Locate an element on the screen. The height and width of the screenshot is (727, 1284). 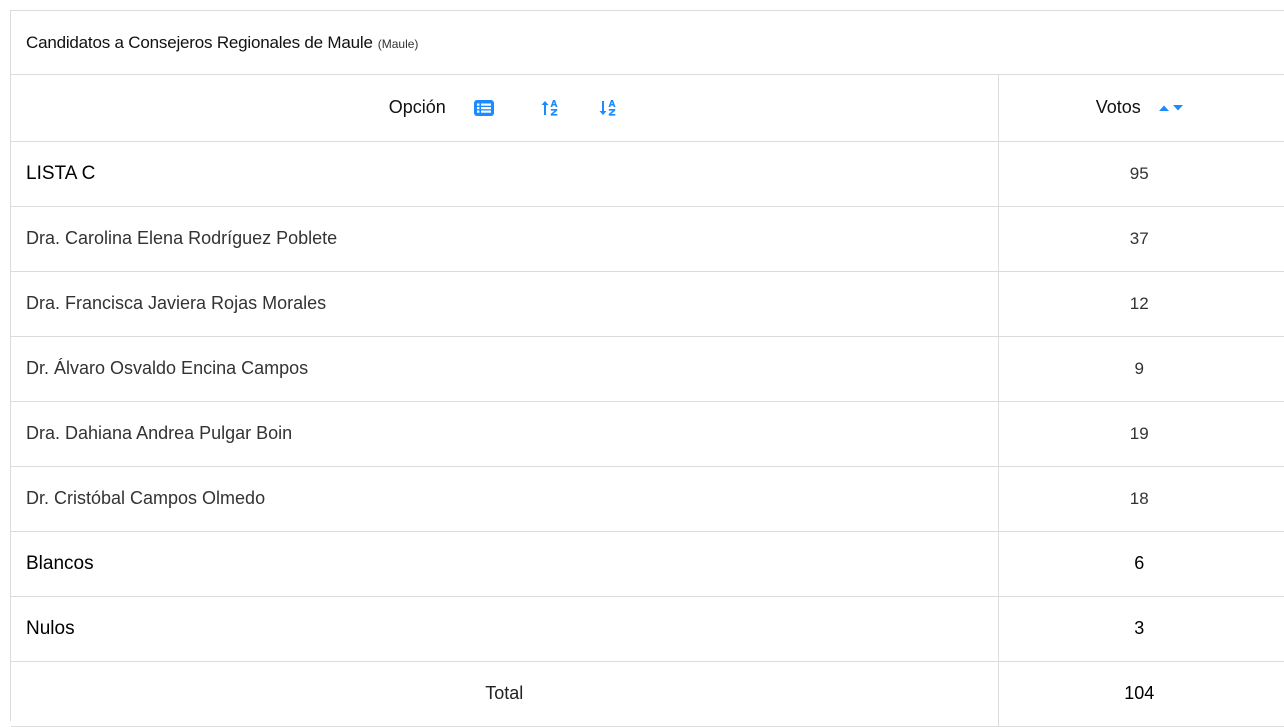
table-row: Dra. Carolina Elena Rodríguez Poblete 37 is located at coordinates (647, 239).